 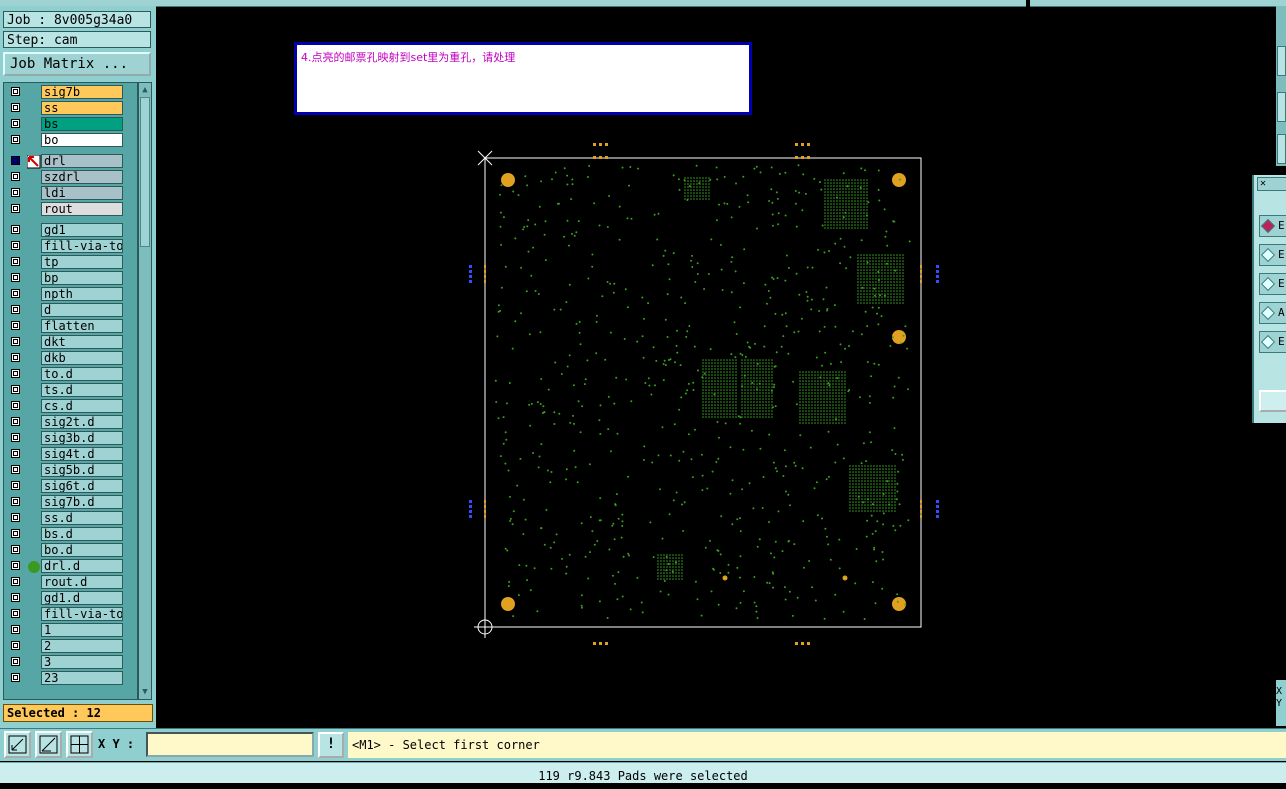 What do you see at coordinates (69, 278) in the screenshot?
I see `layer-row: bp` at bounding box center [69, 278].